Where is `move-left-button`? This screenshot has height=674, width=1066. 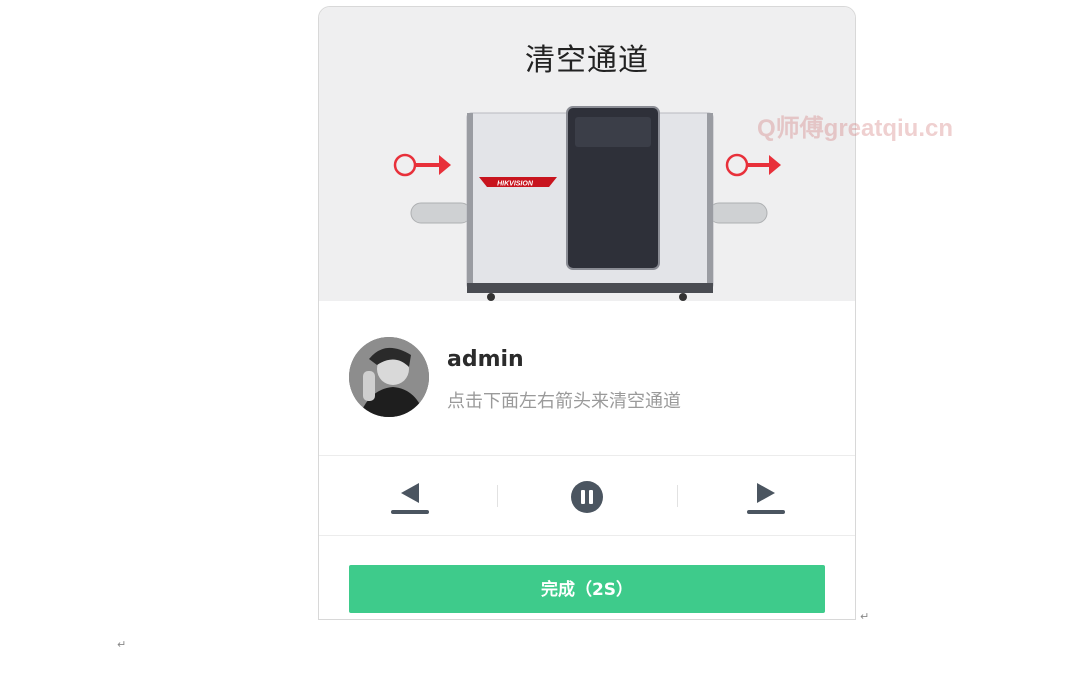 move-left-button is located at coordinates (409, 495).